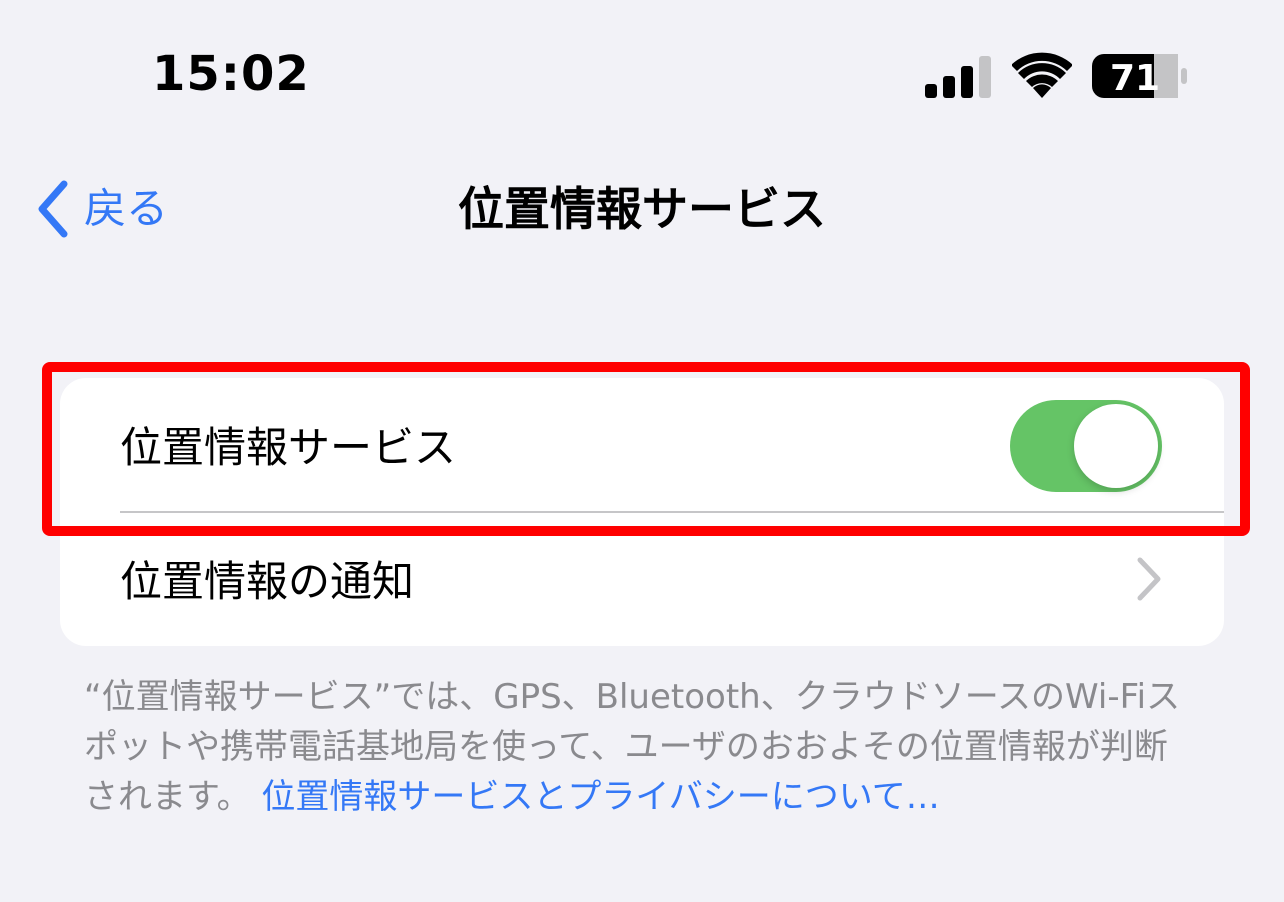 The height and width of the screenshot is (902, 1284). I want to click on battery-icon: 71, so click(1141, 76).